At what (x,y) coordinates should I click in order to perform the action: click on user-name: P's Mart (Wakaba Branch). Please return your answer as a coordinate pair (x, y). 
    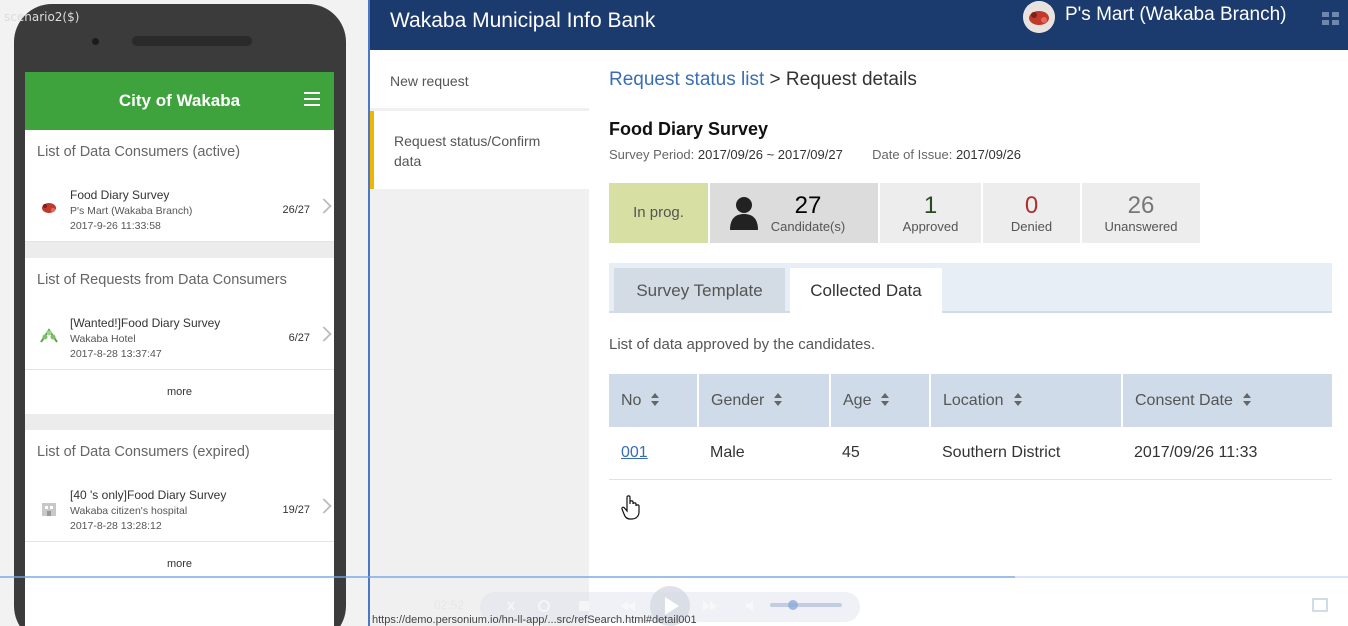
    Looking at the image, I should click on (1176, 15).